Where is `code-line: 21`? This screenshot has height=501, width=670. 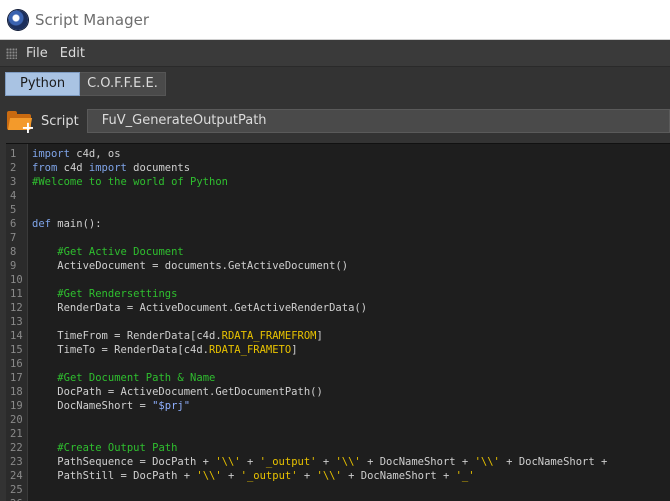
code-line: 21 is located at coordinates (338, 434).